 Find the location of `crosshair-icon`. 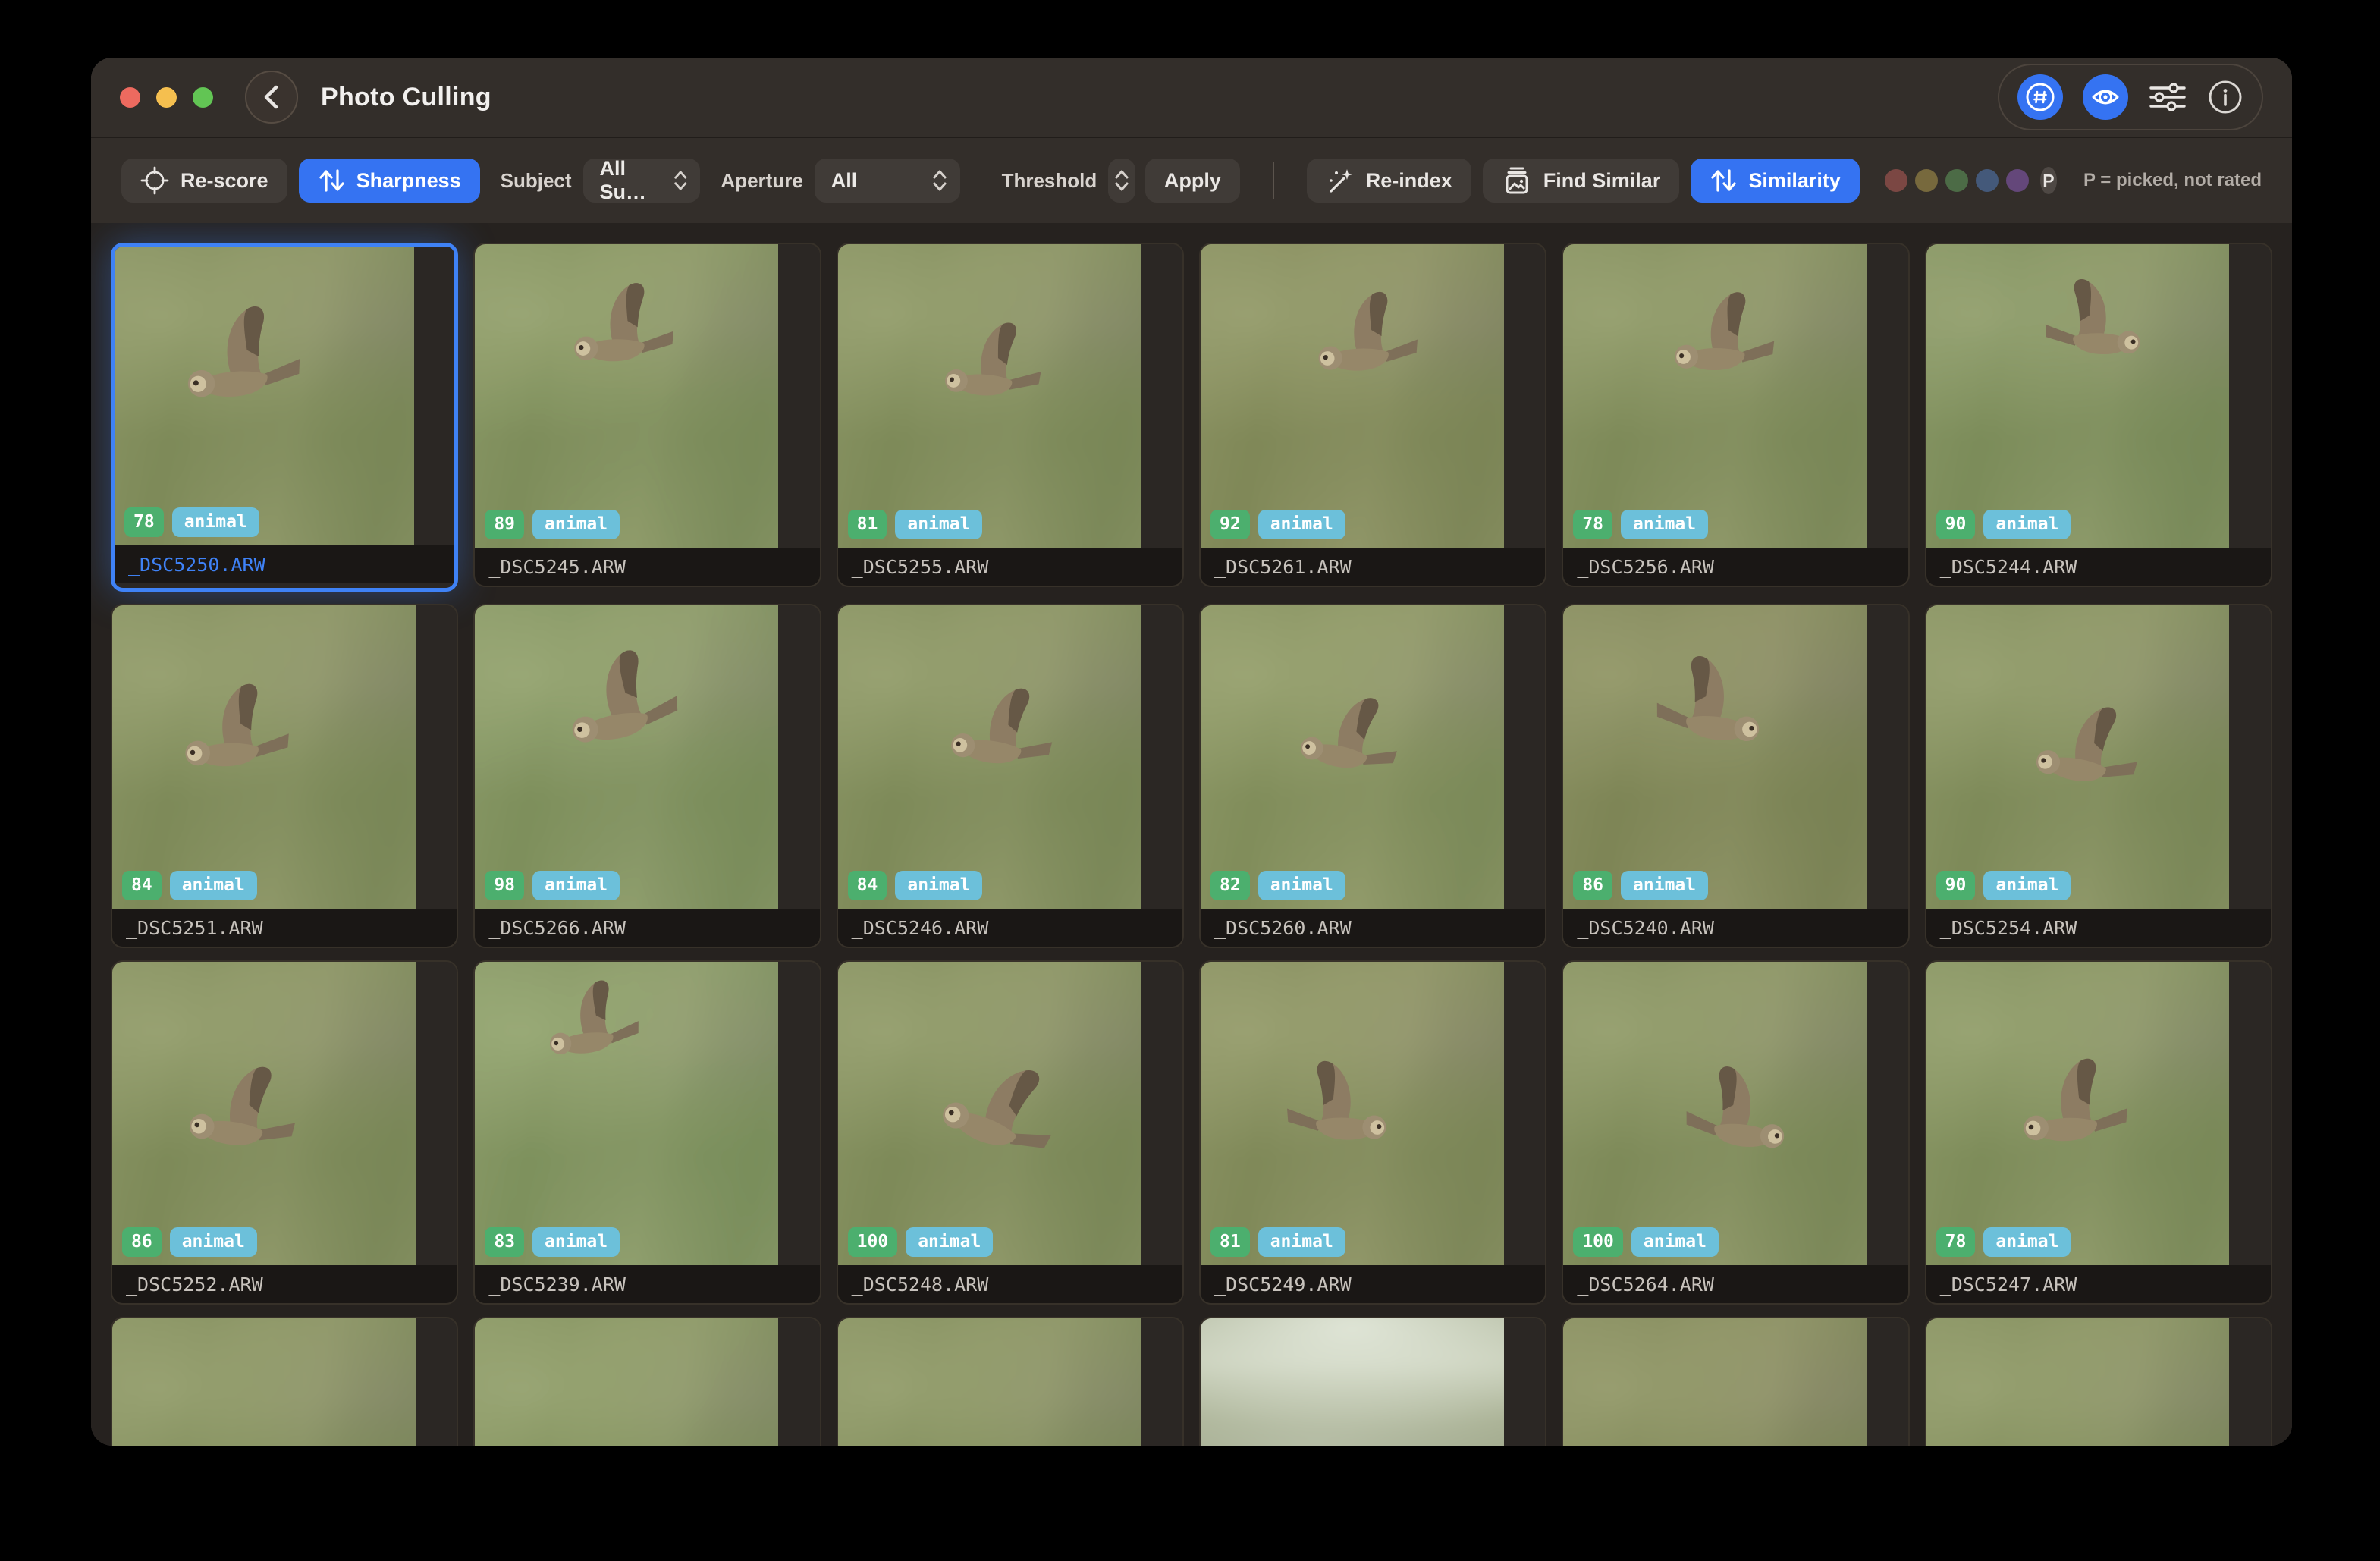

crosshair-icon is located at coordinates (154, 180).